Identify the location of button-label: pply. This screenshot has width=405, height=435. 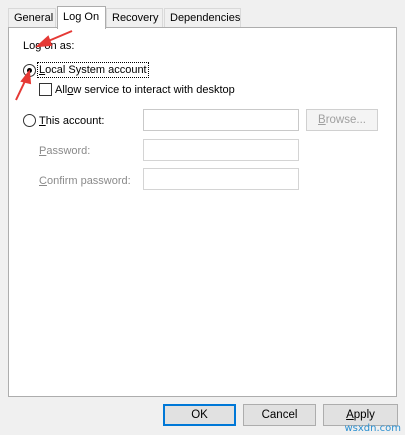
(364, 415).